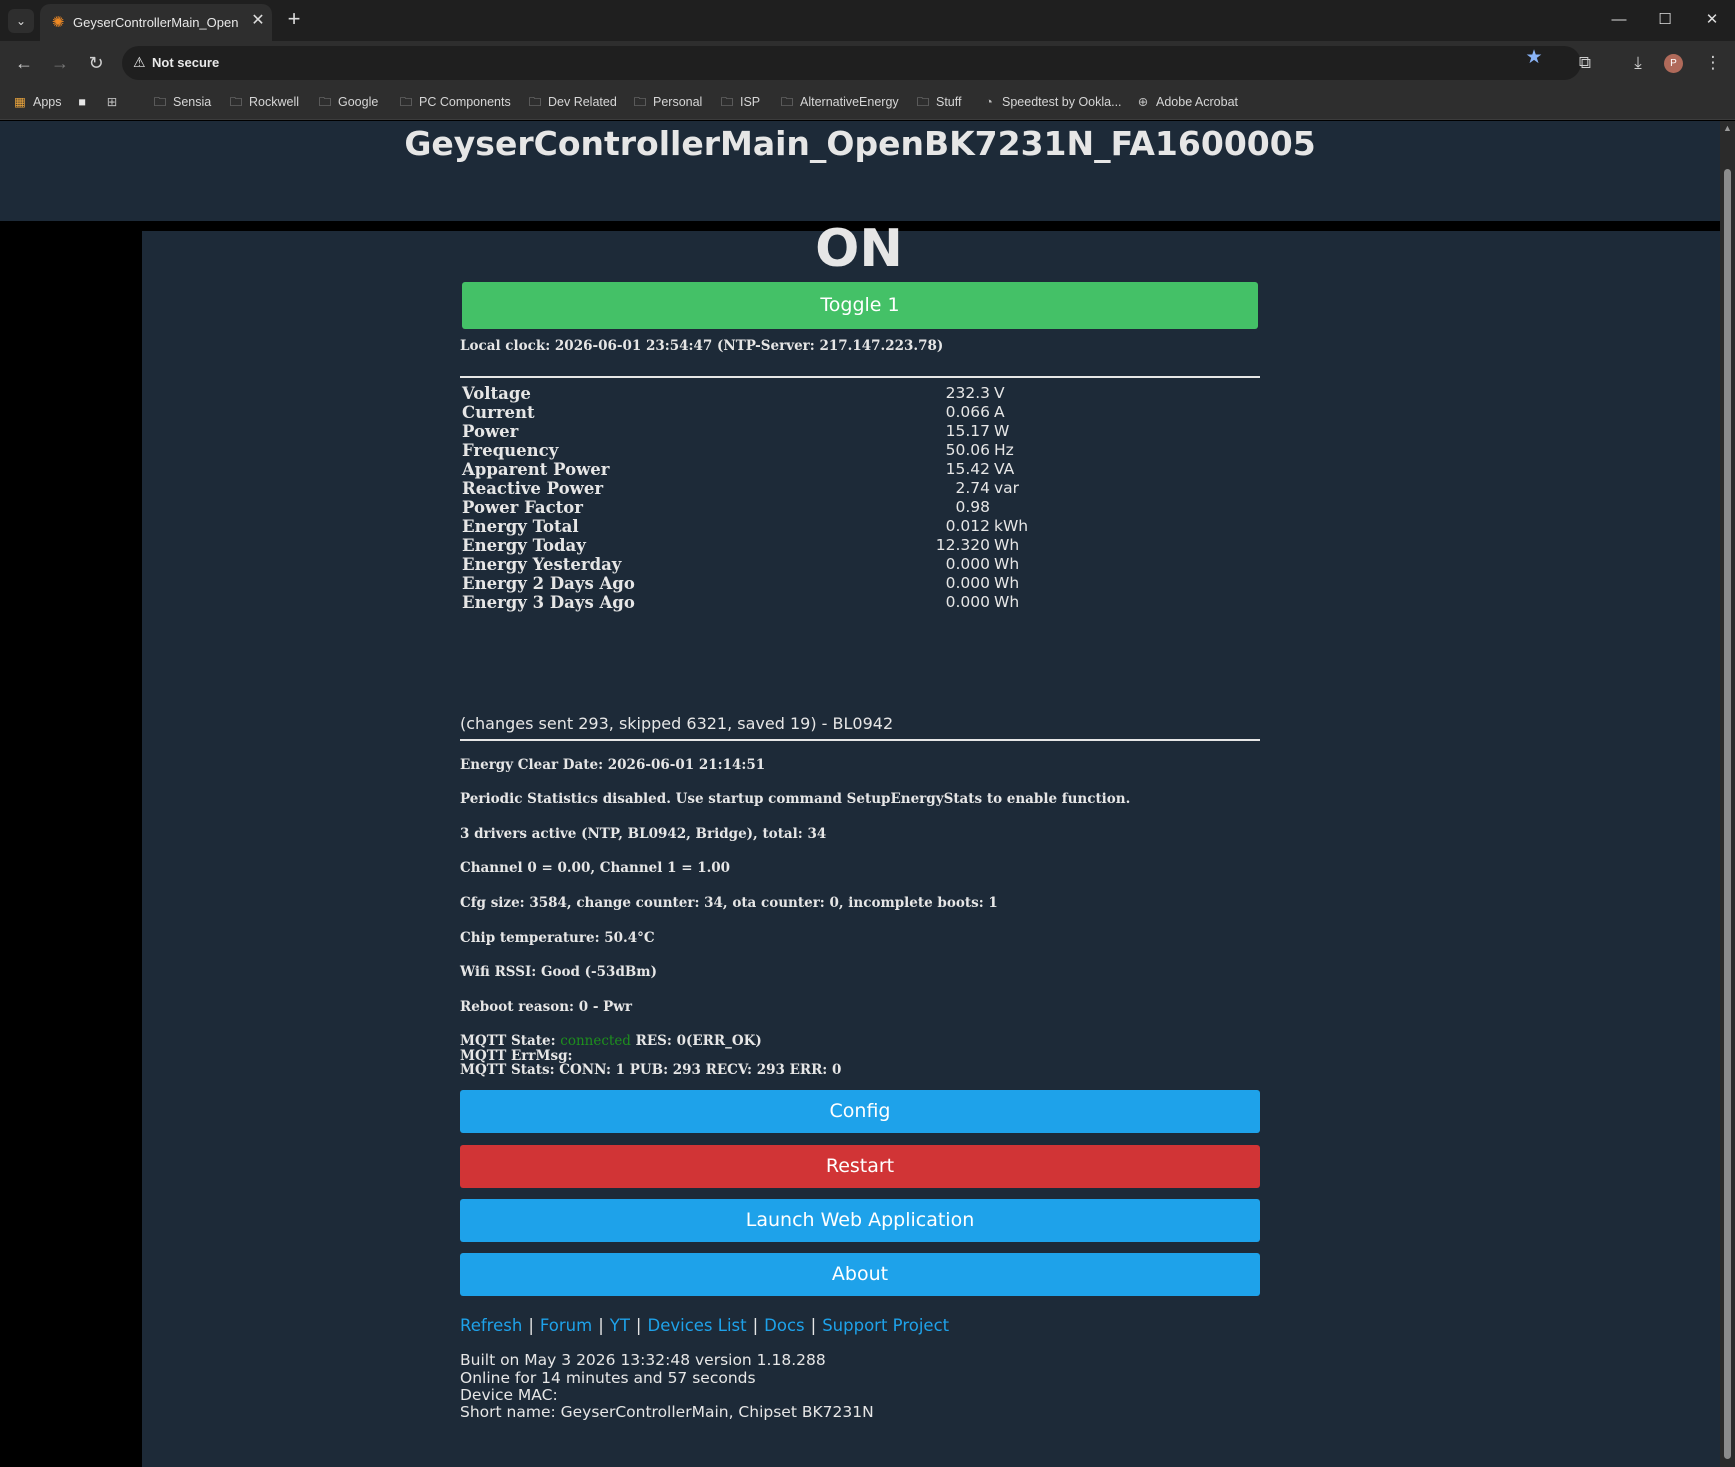 Image resolution: width=1735 pixels, height=1467 pixels. I want to click on page-scrollbar: ▲, so click(1727, 794).